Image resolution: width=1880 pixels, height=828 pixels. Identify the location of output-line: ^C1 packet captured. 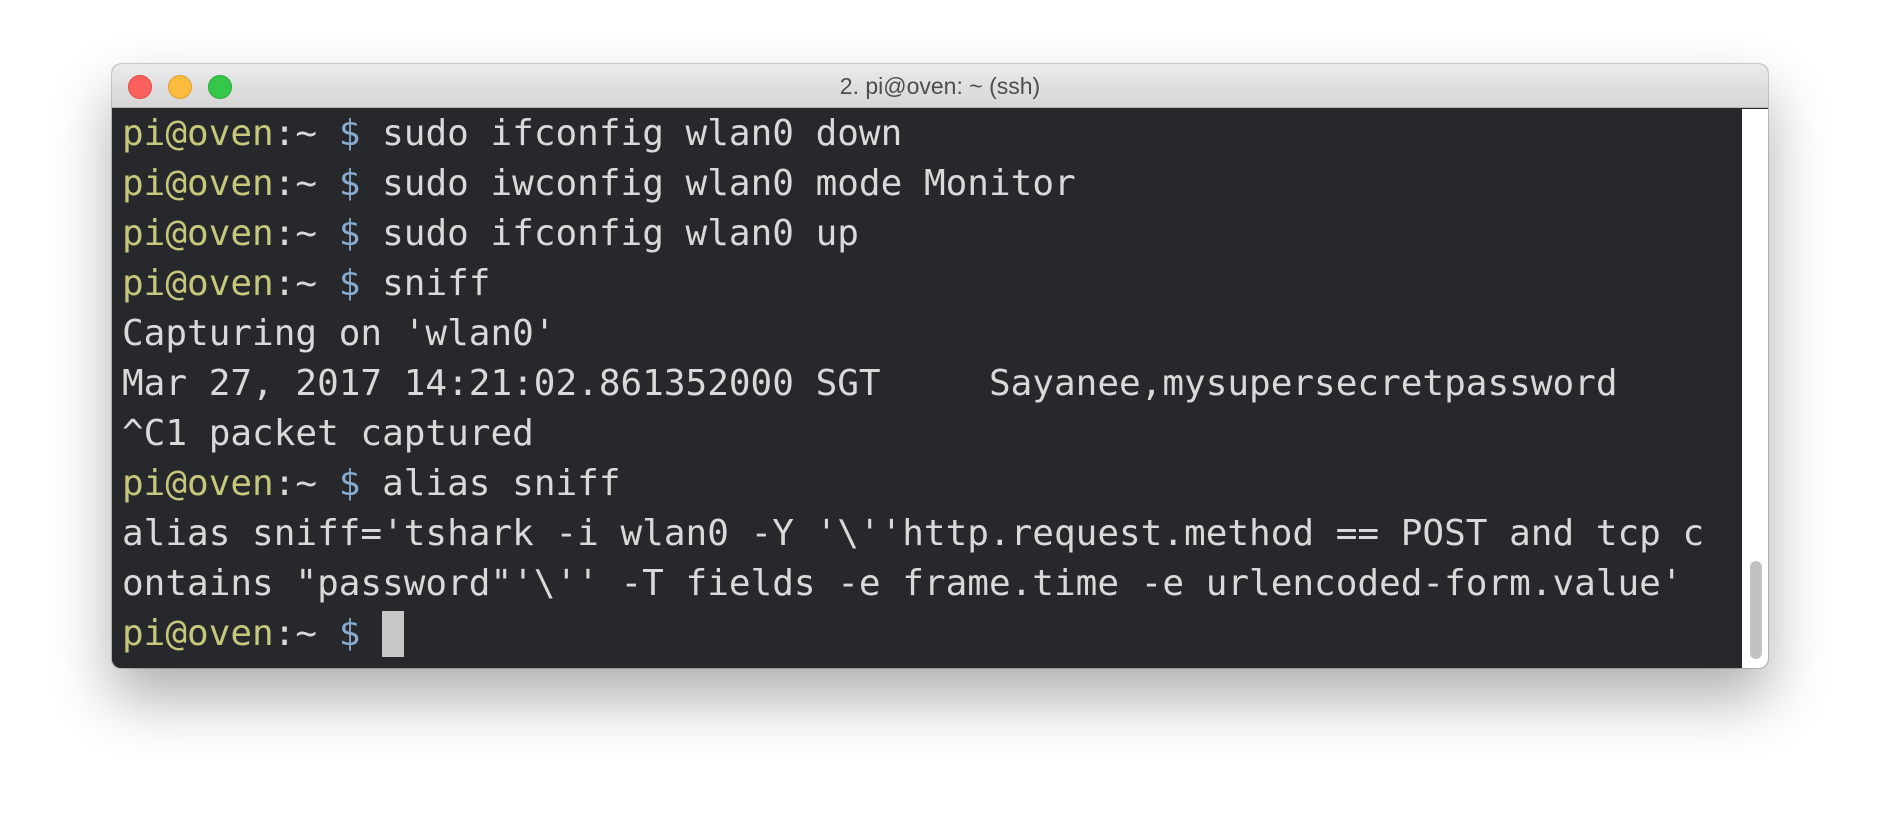
(932, 434).